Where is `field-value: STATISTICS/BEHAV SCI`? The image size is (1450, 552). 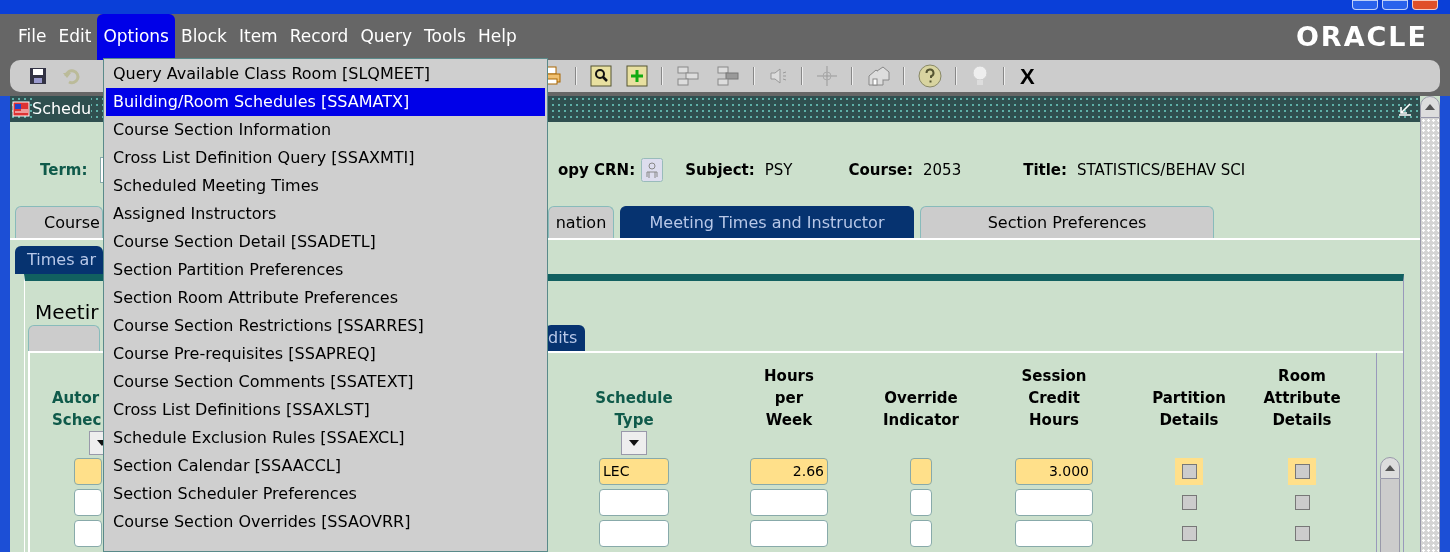 field-value: STATISTICS/BEHAV SCI is located at coordinates (1161, 170).